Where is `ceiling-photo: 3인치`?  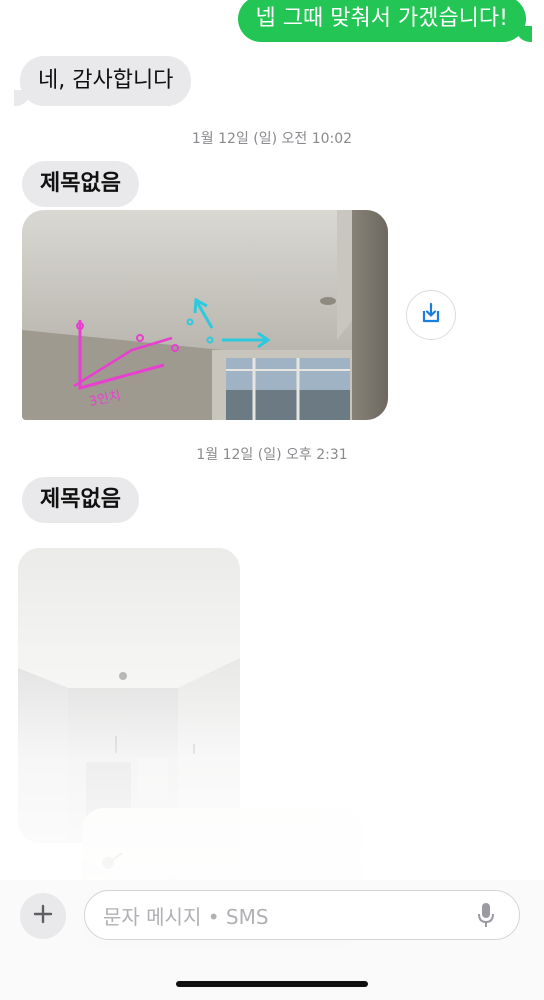
ceiling-photo: 3인치 is located at coordinates (205, 315).